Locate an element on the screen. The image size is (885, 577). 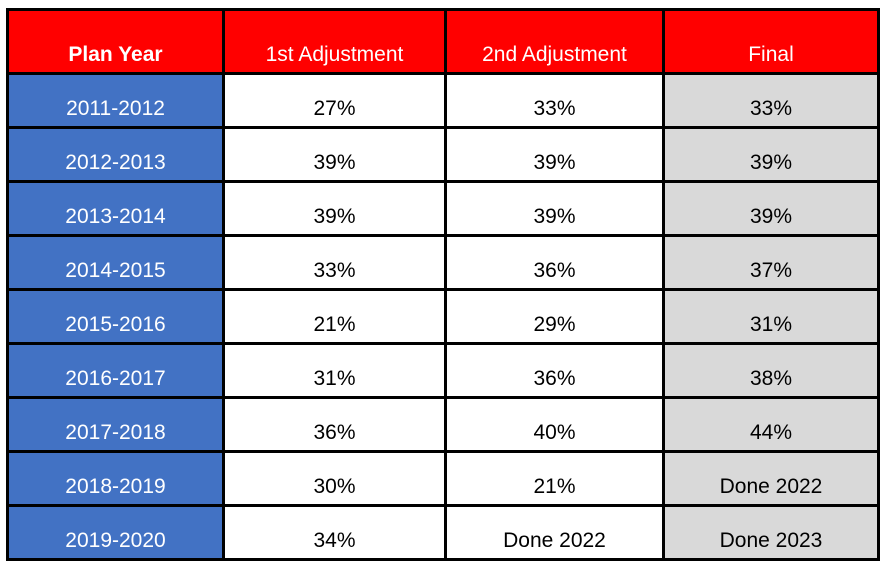
cell-final: 33% is located at coordinates (771, 100).